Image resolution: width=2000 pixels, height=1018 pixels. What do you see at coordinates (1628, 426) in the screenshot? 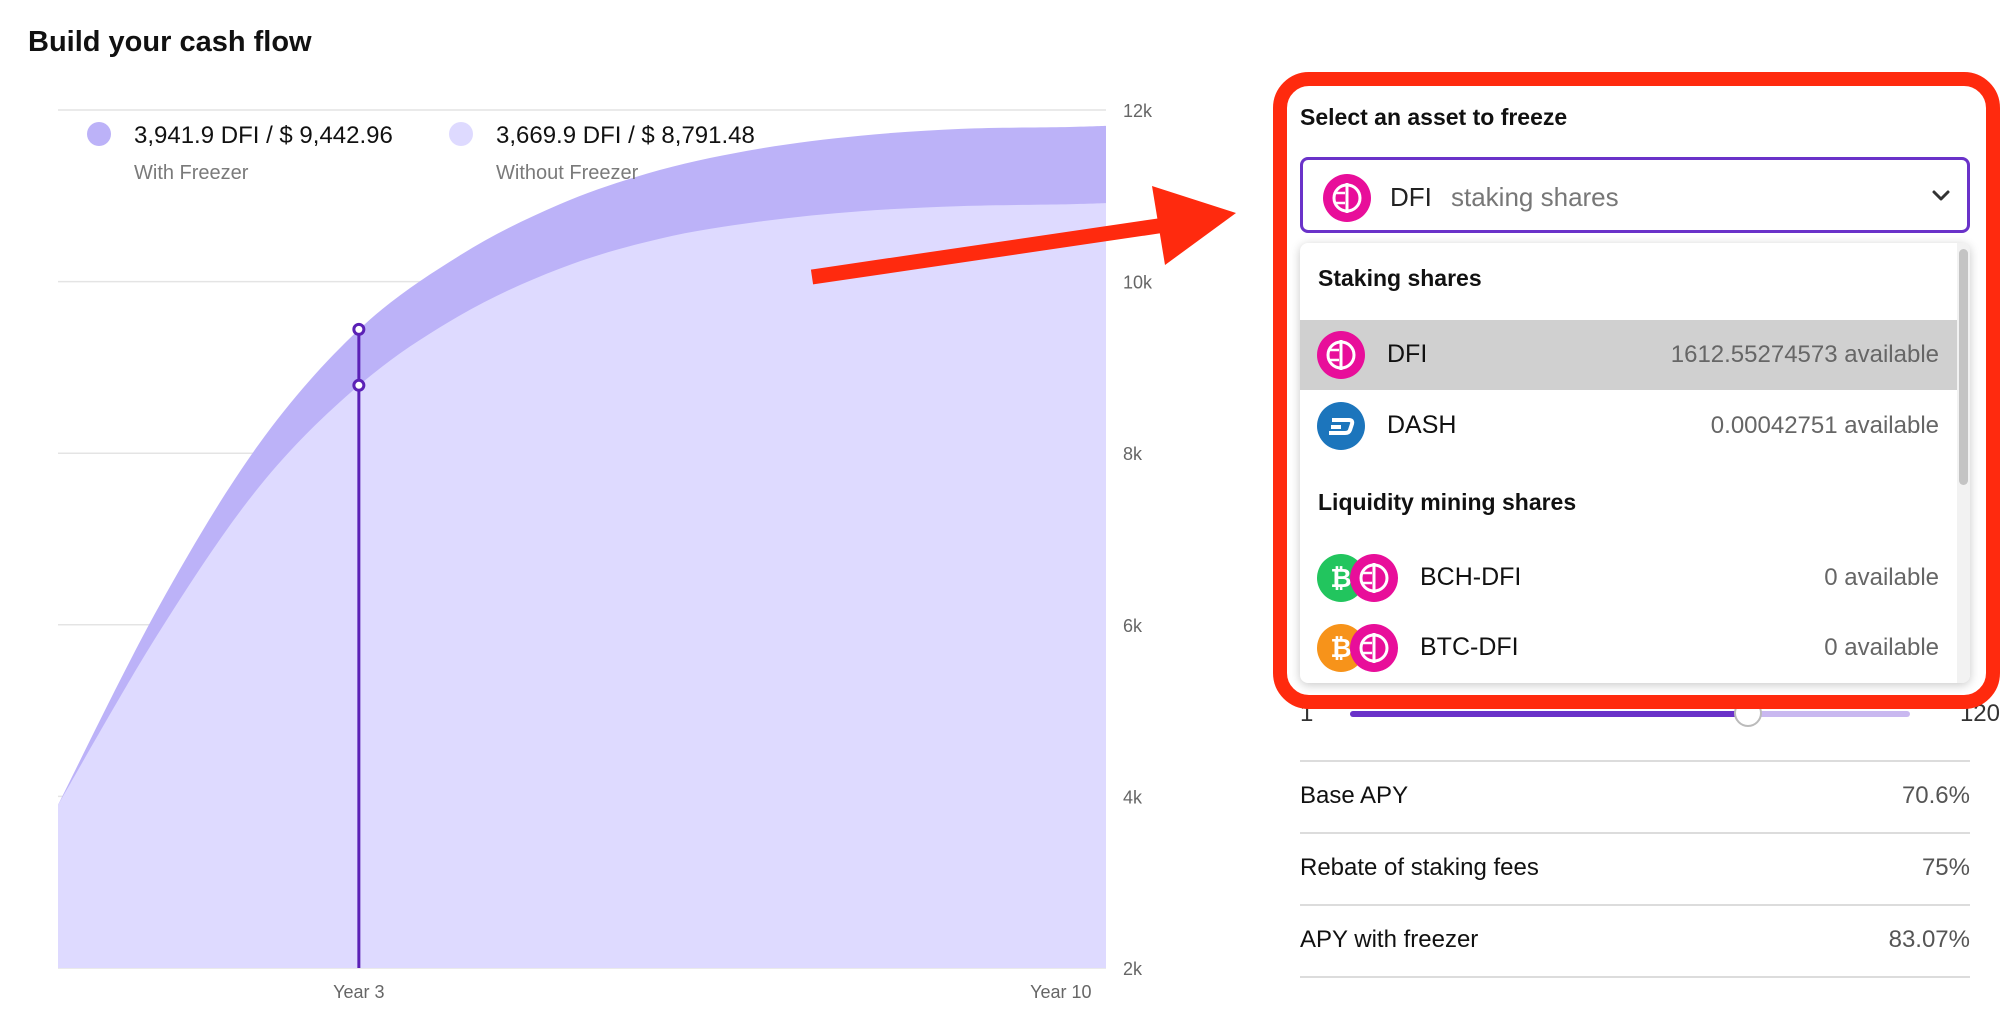
I see `dropdown-item-dash: DASH 0.00042751 available` at bounding box center [1628, 426].